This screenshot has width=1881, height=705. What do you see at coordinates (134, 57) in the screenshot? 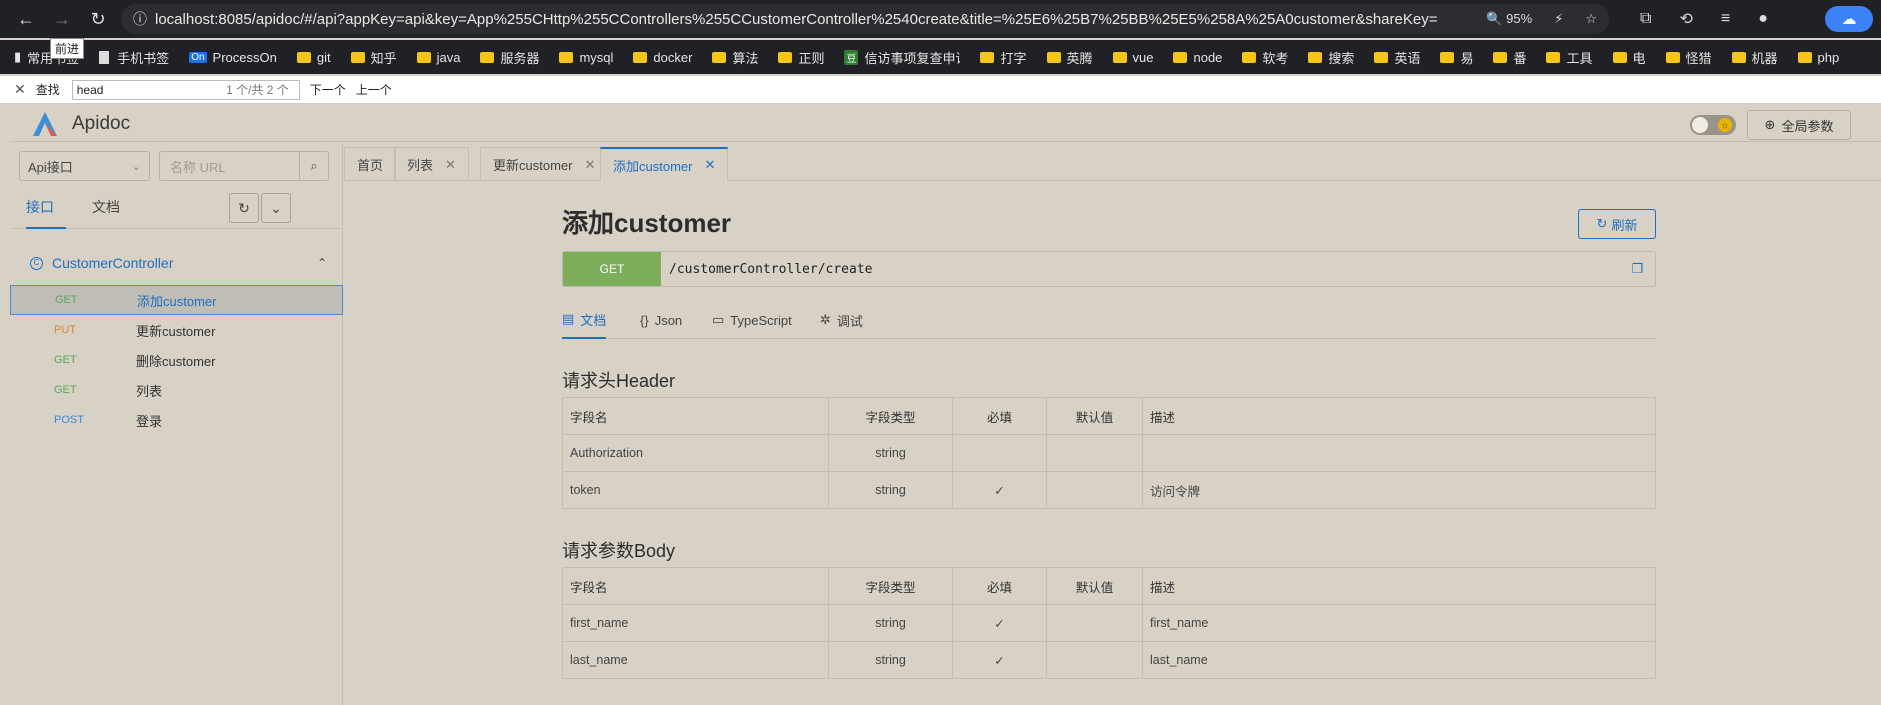
I see `bookmark-item: 手机书签` at bounding box center [134, 57].